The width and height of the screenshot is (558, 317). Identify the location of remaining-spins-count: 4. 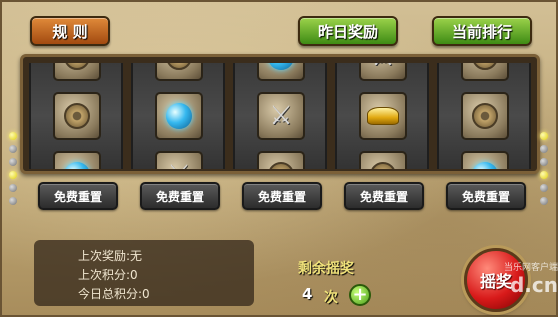
(307, 294).